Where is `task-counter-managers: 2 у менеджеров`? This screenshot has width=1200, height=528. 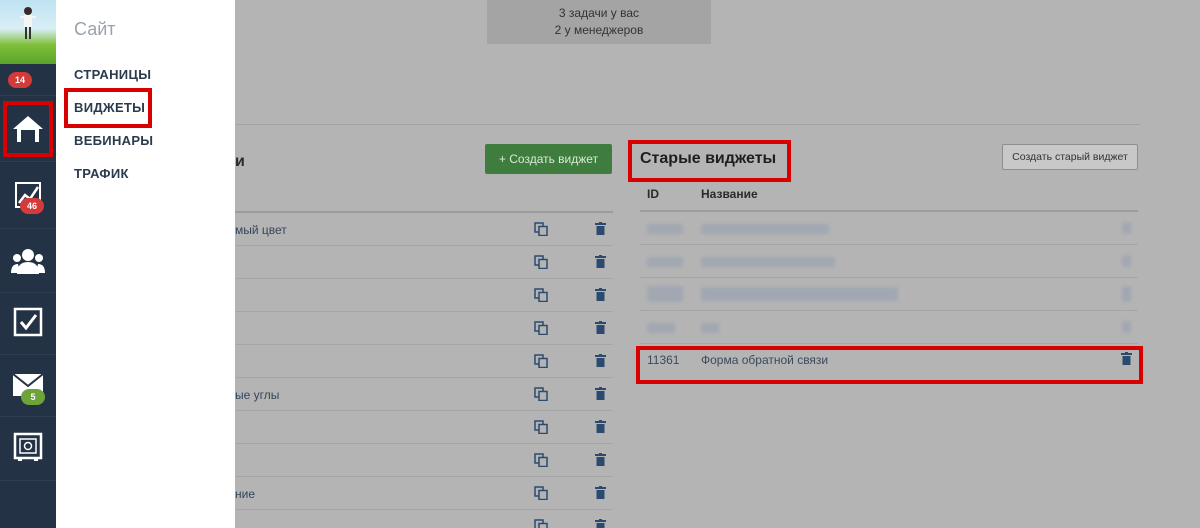 task-counter-managers: 2 у менеджеров is located at coordinates (599, 30).